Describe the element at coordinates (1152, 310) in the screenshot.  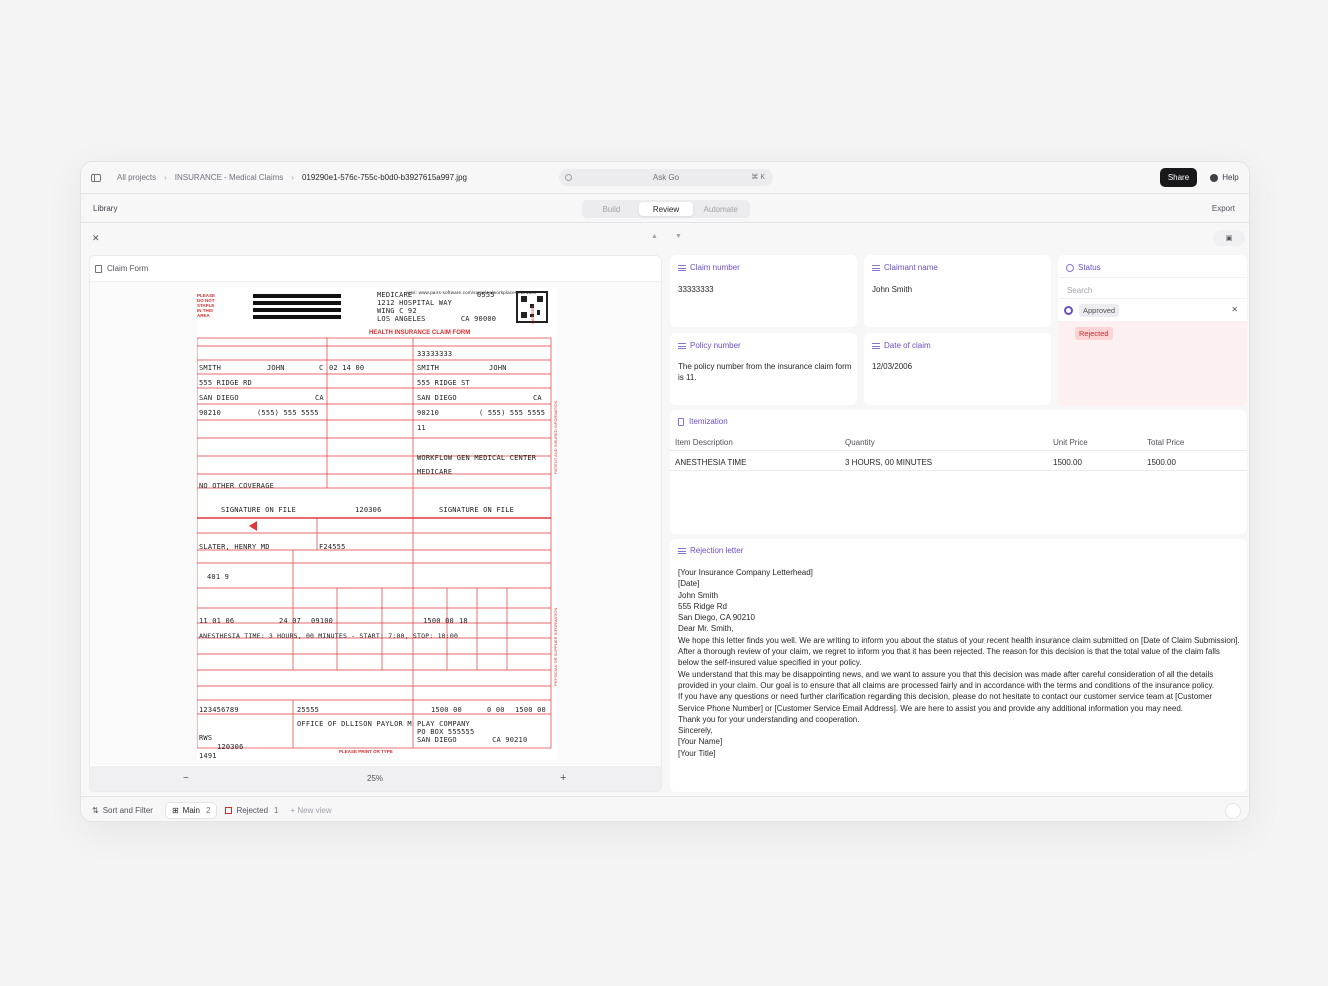
I see `status-option-approved: Approved ✕` at that location.